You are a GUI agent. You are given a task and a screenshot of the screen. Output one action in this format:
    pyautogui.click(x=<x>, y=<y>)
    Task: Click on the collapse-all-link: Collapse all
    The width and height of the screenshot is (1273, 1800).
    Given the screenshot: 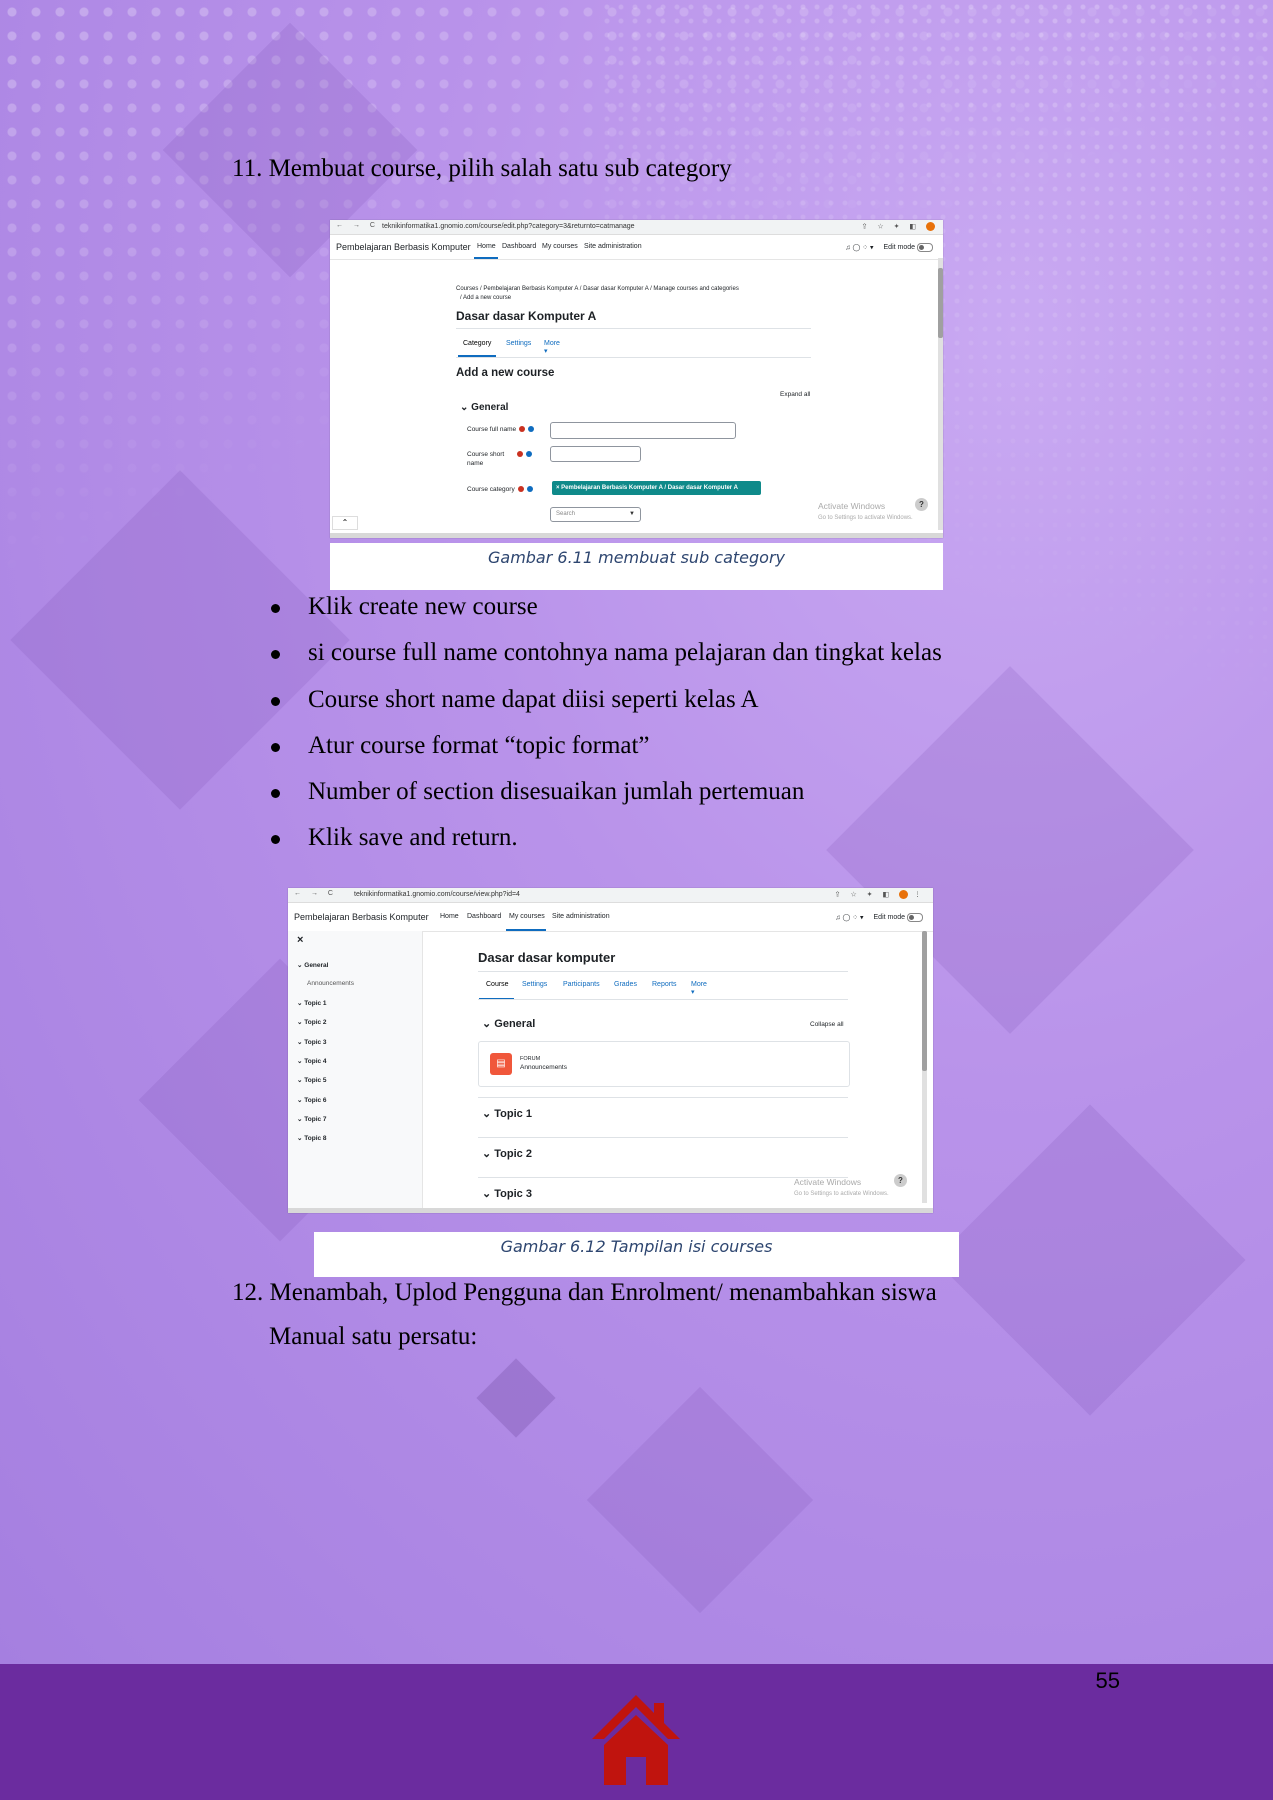 What is the action you would take?
    pyautogui.click(x=827, y=1024)
    